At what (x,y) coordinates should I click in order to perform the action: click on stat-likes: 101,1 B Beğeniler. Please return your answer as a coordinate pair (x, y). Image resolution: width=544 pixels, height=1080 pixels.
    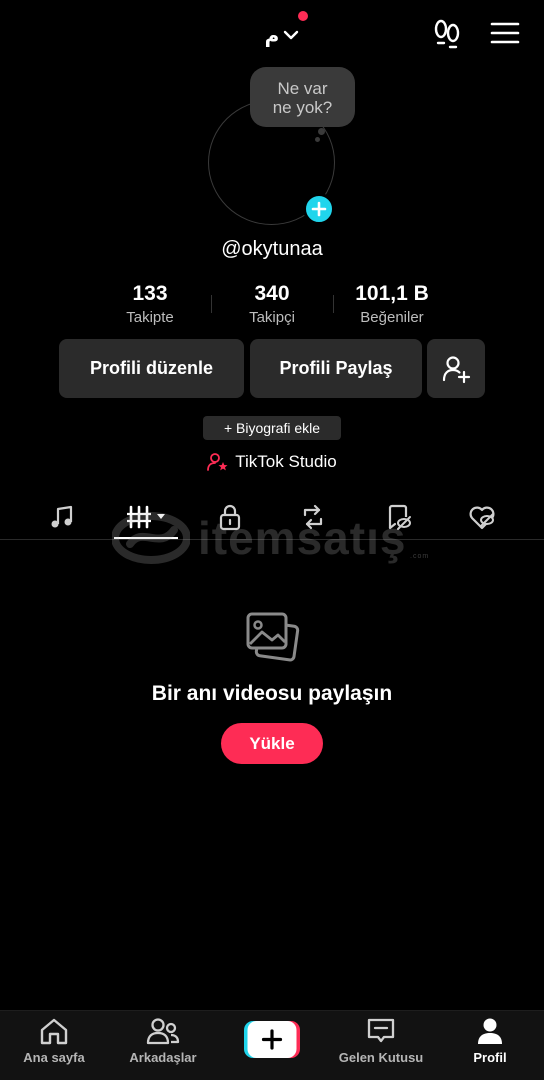
    Looking at the image, I should click on (392, 304).